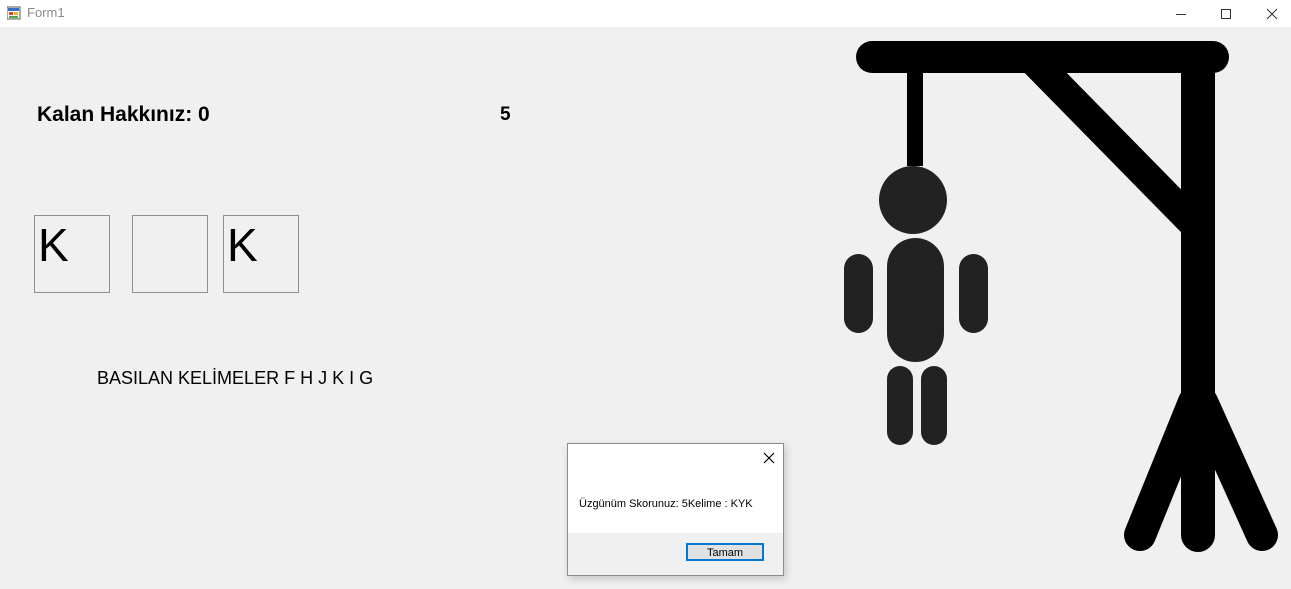 The width and height of the screenshot is (1291, 589). What do you see at coordinates (666, 504) in the screenshot?
I see `dialog-message: Üzgünüm Skorunuz: 5Kelime : KYK` at bounding box center [666, 504].